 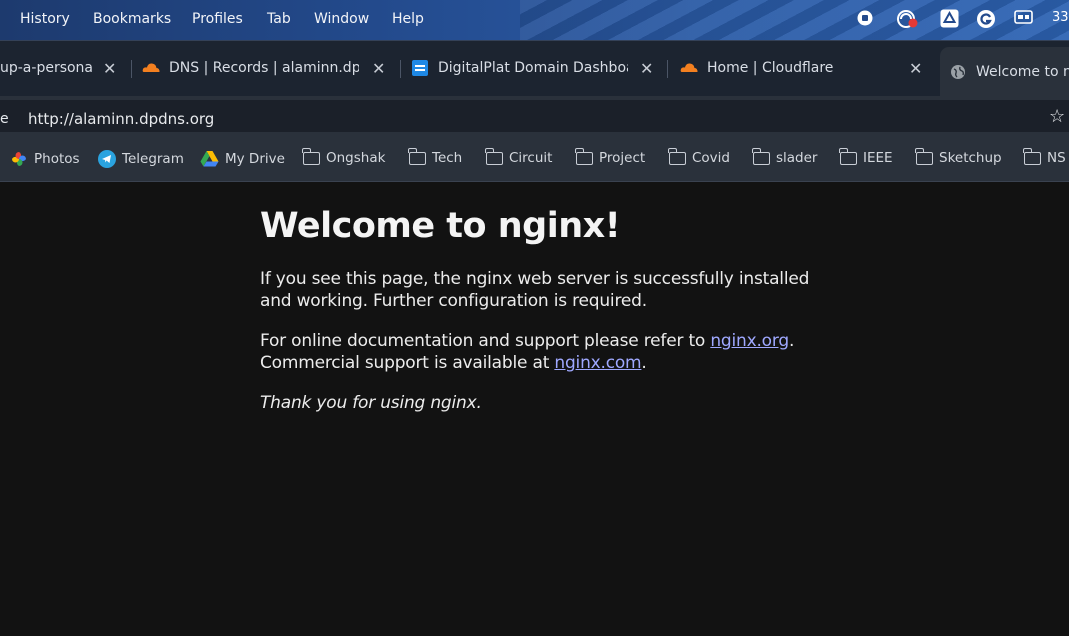 I want to click on bookmark-label: Telegram, so click(x=153, y=159).